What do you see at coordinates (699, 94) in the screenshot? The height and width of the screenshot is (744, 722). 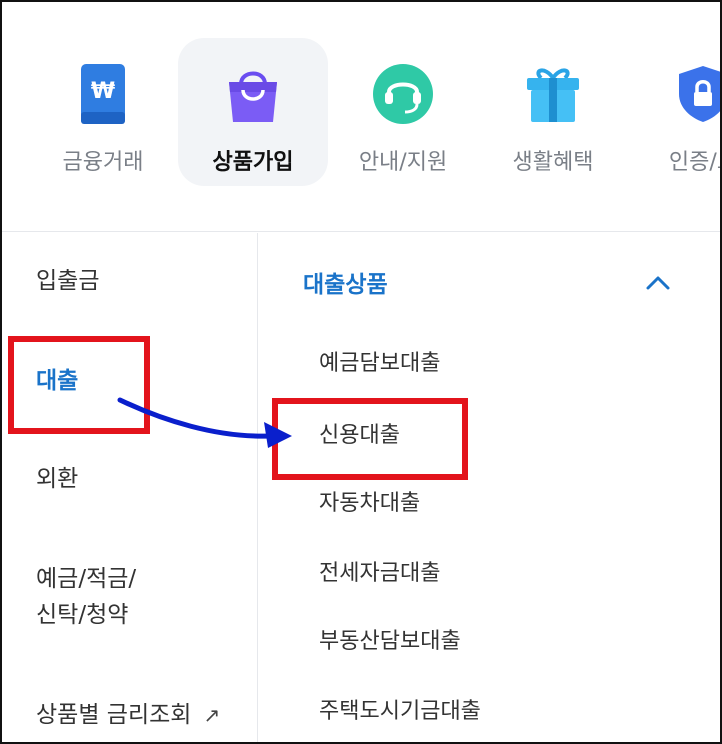 I see `shield-lock-icon` at bounding box center [699, 94].